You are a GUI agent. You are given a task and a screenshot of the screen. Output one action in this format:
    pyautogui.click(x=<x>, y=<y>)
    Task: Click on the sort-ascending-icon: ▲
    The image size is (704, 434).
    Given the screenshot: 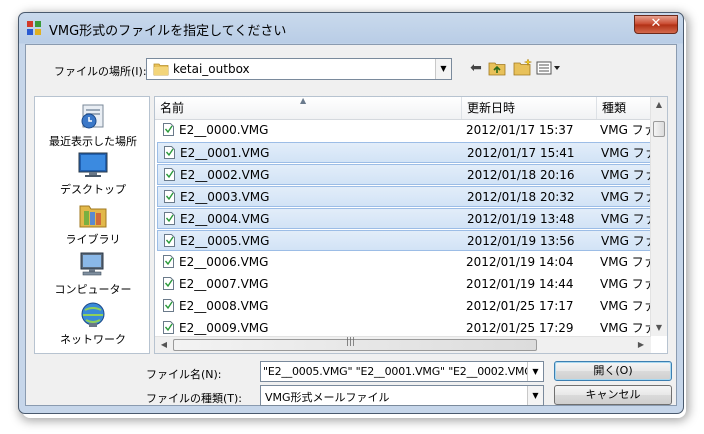 What is the action you would take?
    pyautogui.click(x=303, y=101)
    